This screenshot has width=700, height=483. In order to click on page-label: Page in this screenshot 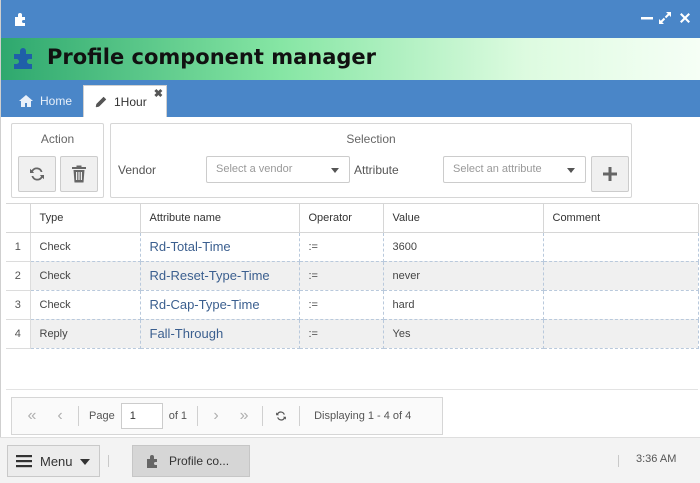, I will do `click(102, 416)`.